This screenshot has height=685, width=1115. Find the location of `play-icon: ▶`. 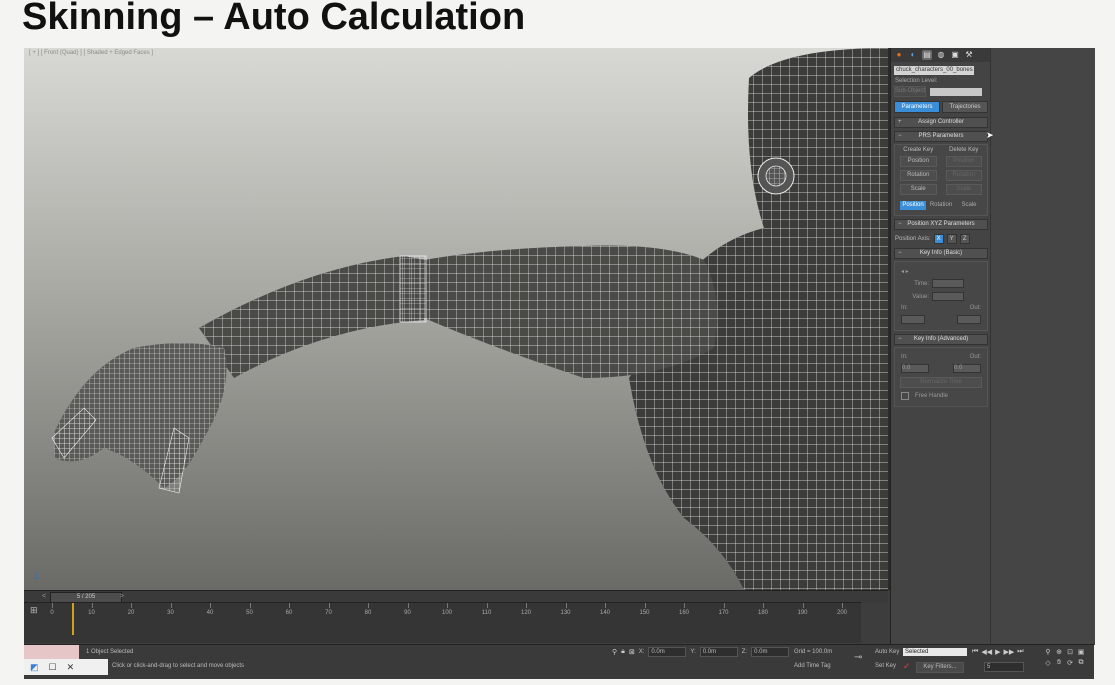

play-icon: ▶ is located at coordinates (997, 652).